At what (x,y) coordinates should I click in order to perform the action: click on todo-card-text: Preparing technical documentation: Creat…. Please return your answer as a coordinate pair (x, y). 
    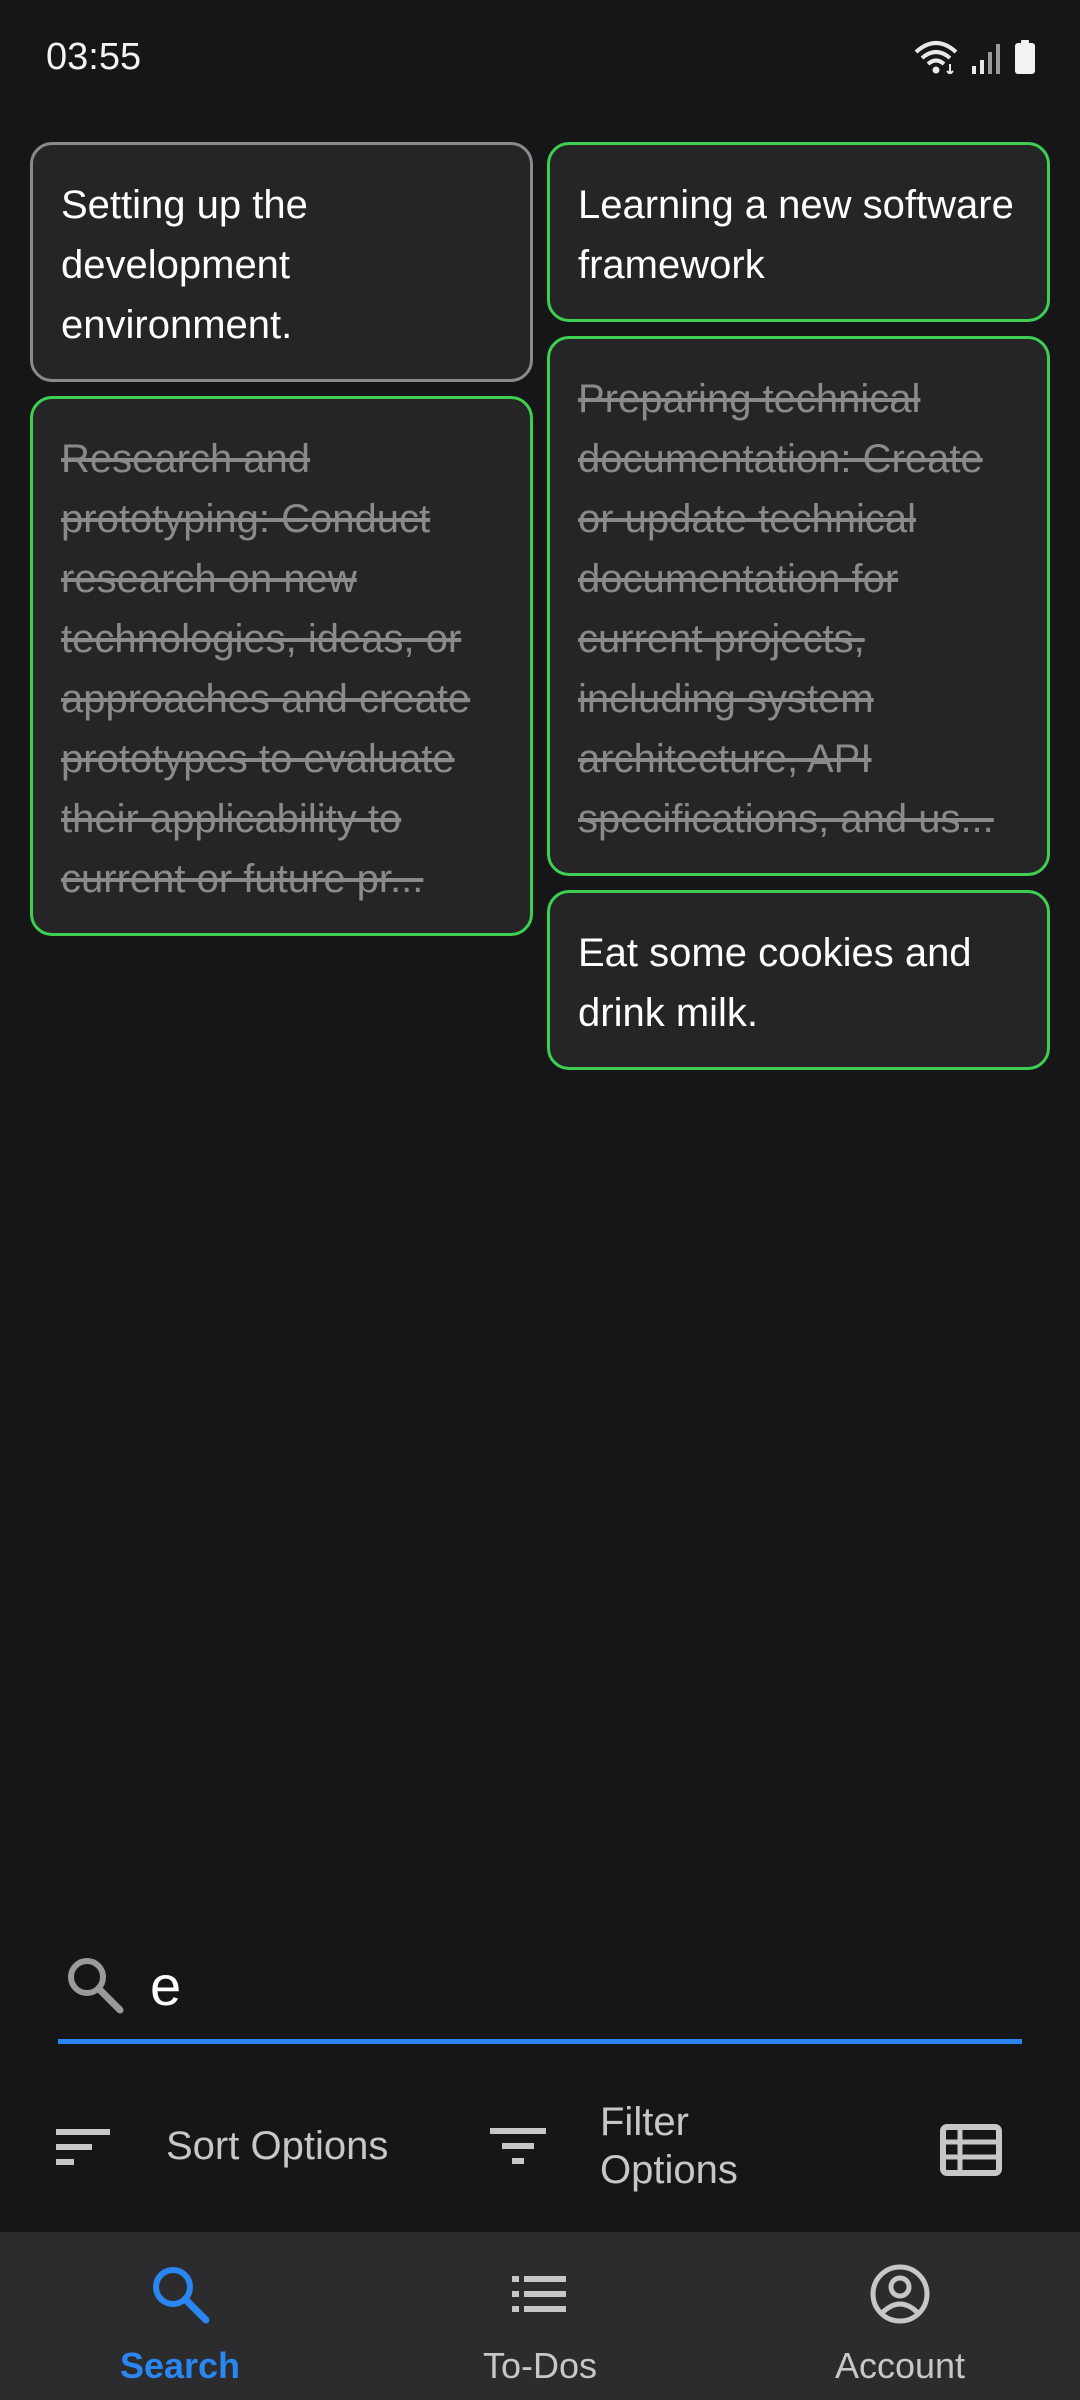
    Looking at the image, I should click on (786, 609).